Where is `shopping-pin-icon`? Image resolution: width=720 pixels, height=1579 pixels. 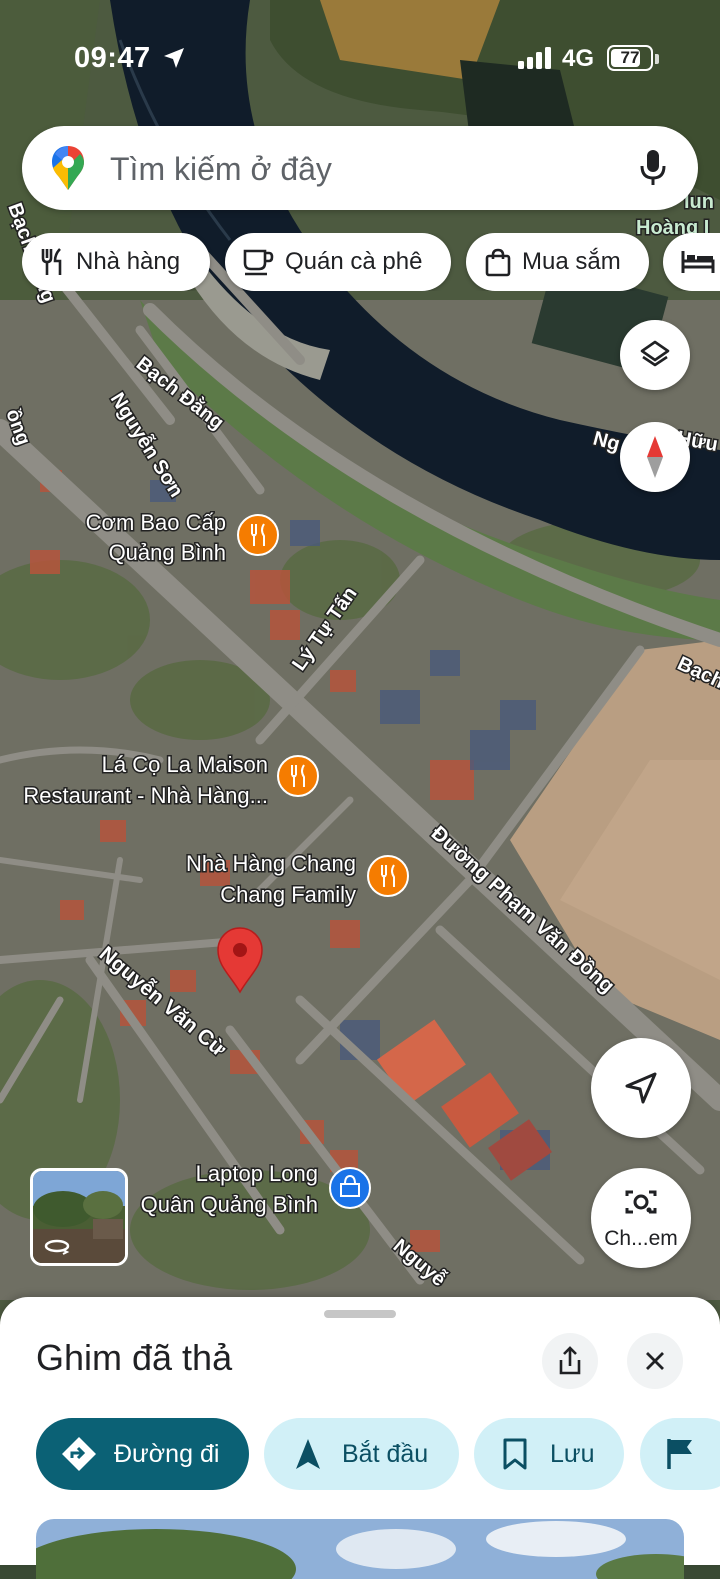
shopping-pin-icon is located at coordinates (350, 1188).